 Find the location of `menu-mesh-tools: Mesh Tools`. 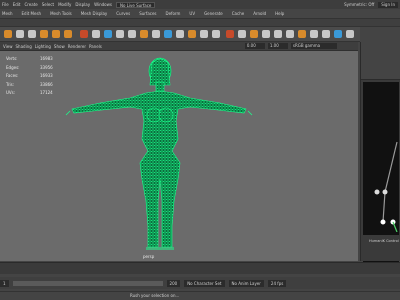

menu-mesh-tools: Mesh Tools is located at coordinates (61, 13).